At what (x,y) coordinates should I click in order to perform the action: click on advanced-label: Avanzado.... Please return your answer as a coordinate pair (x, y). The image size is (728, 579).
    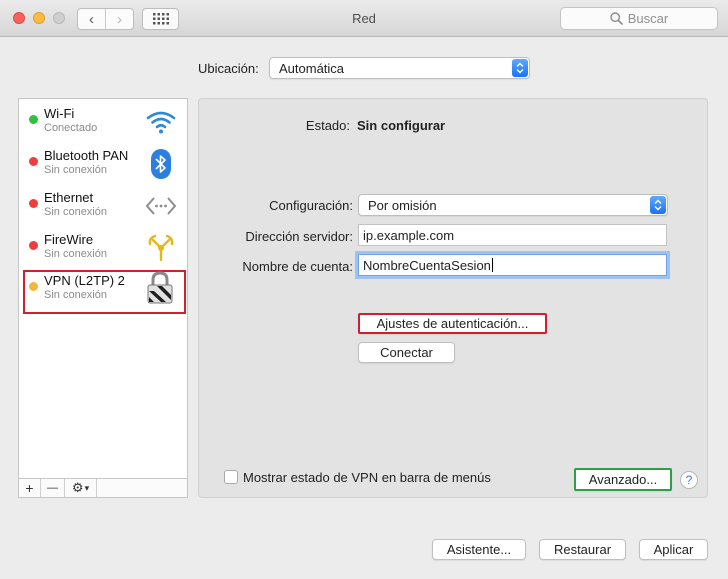
    Looking at the image, I should click on (623, 479).